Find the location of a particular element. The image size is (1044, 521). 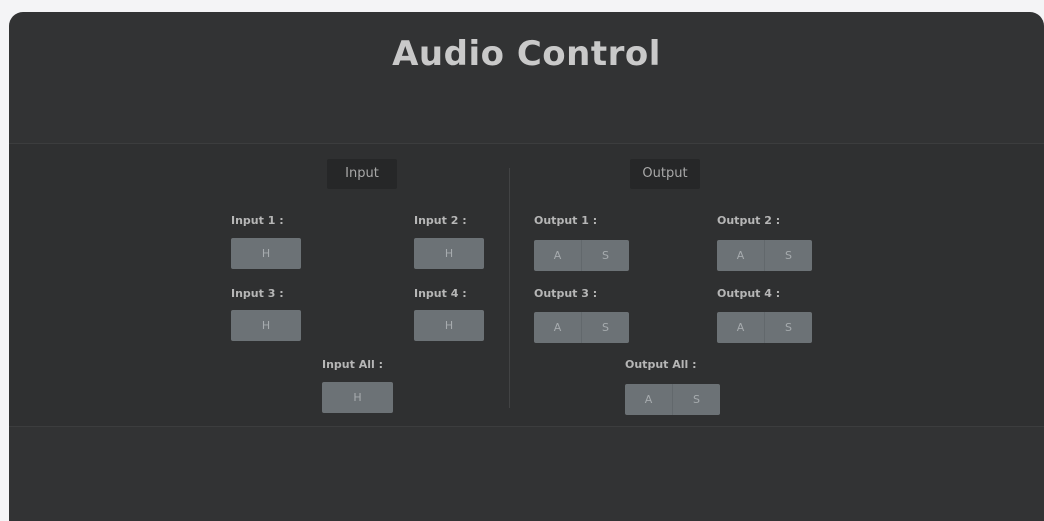

output-3-control: A S is located at coordinates (581, 327).